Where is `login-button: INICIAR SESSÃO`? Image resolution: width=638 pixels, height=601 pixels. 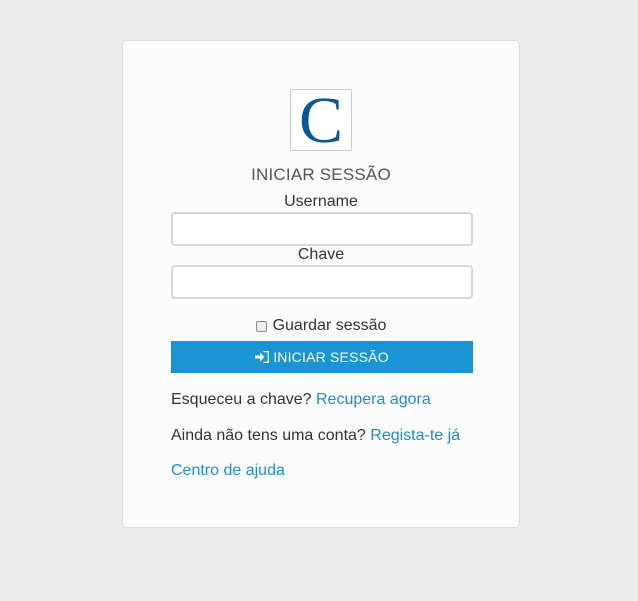
login-button: INICIAR SESSÃO is located at coordinates (322, 357).